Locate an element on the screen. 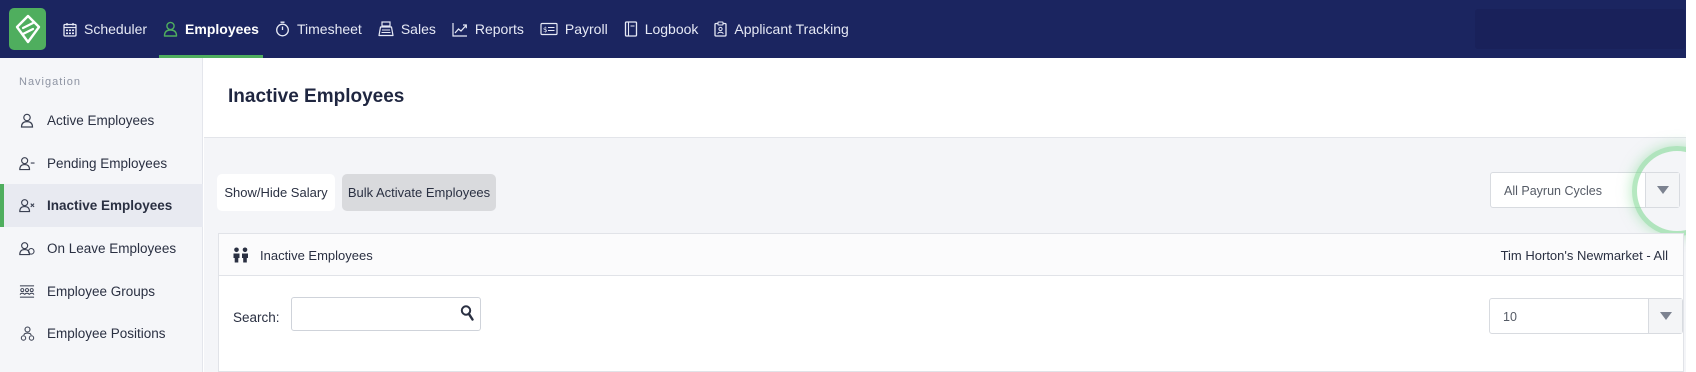 This screenshot has height=372, width=1696. window-edge is located at coordinates (1691, 186).